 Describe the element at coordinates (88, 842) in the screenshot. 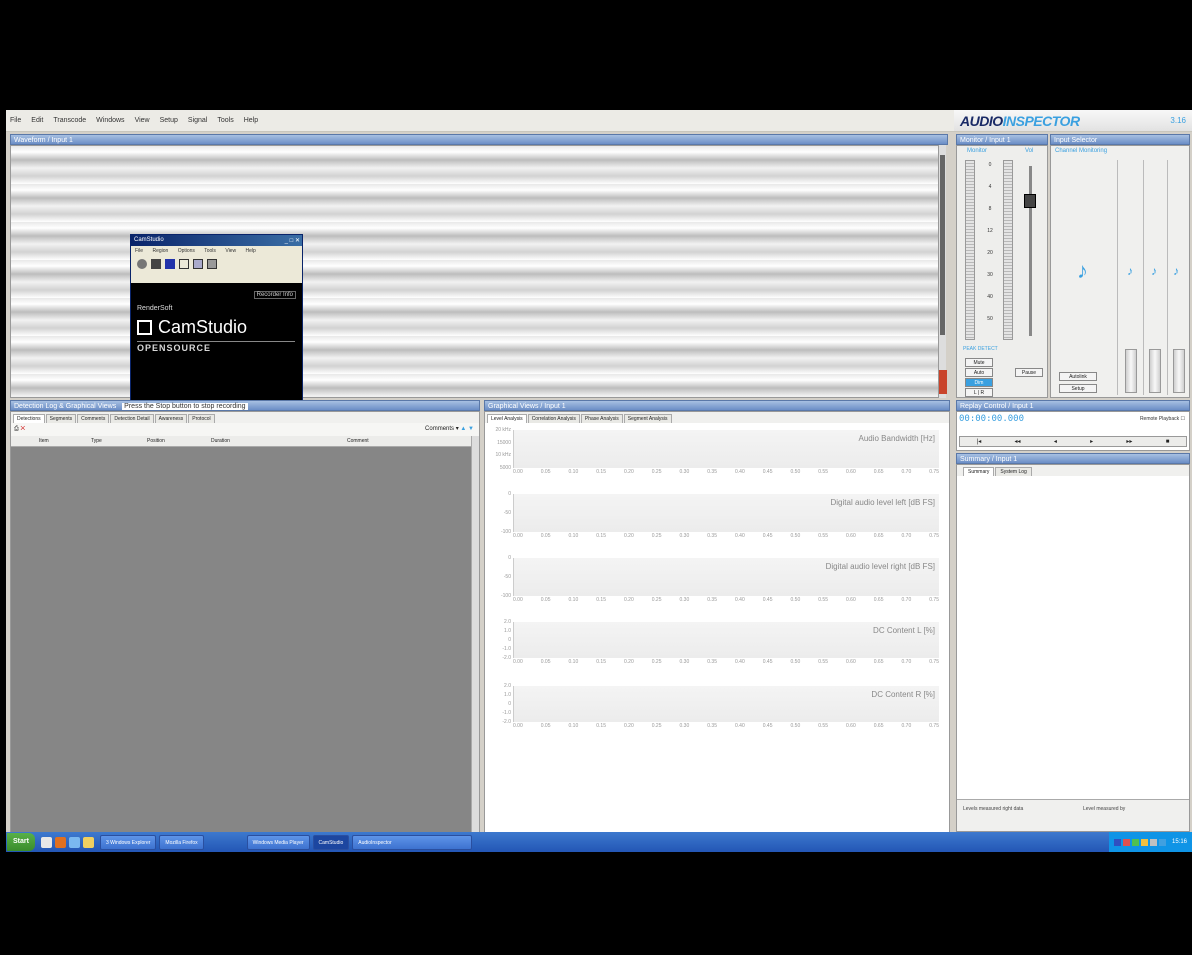

I see `folder-icon` at that location.